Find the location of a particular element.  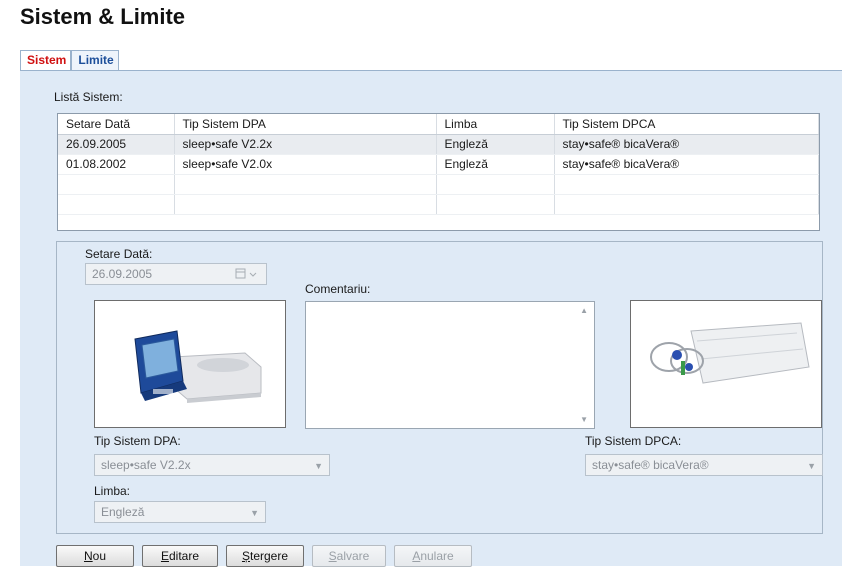

comment-textarea: ▲ ▼ is located at coordinates (450, 365).